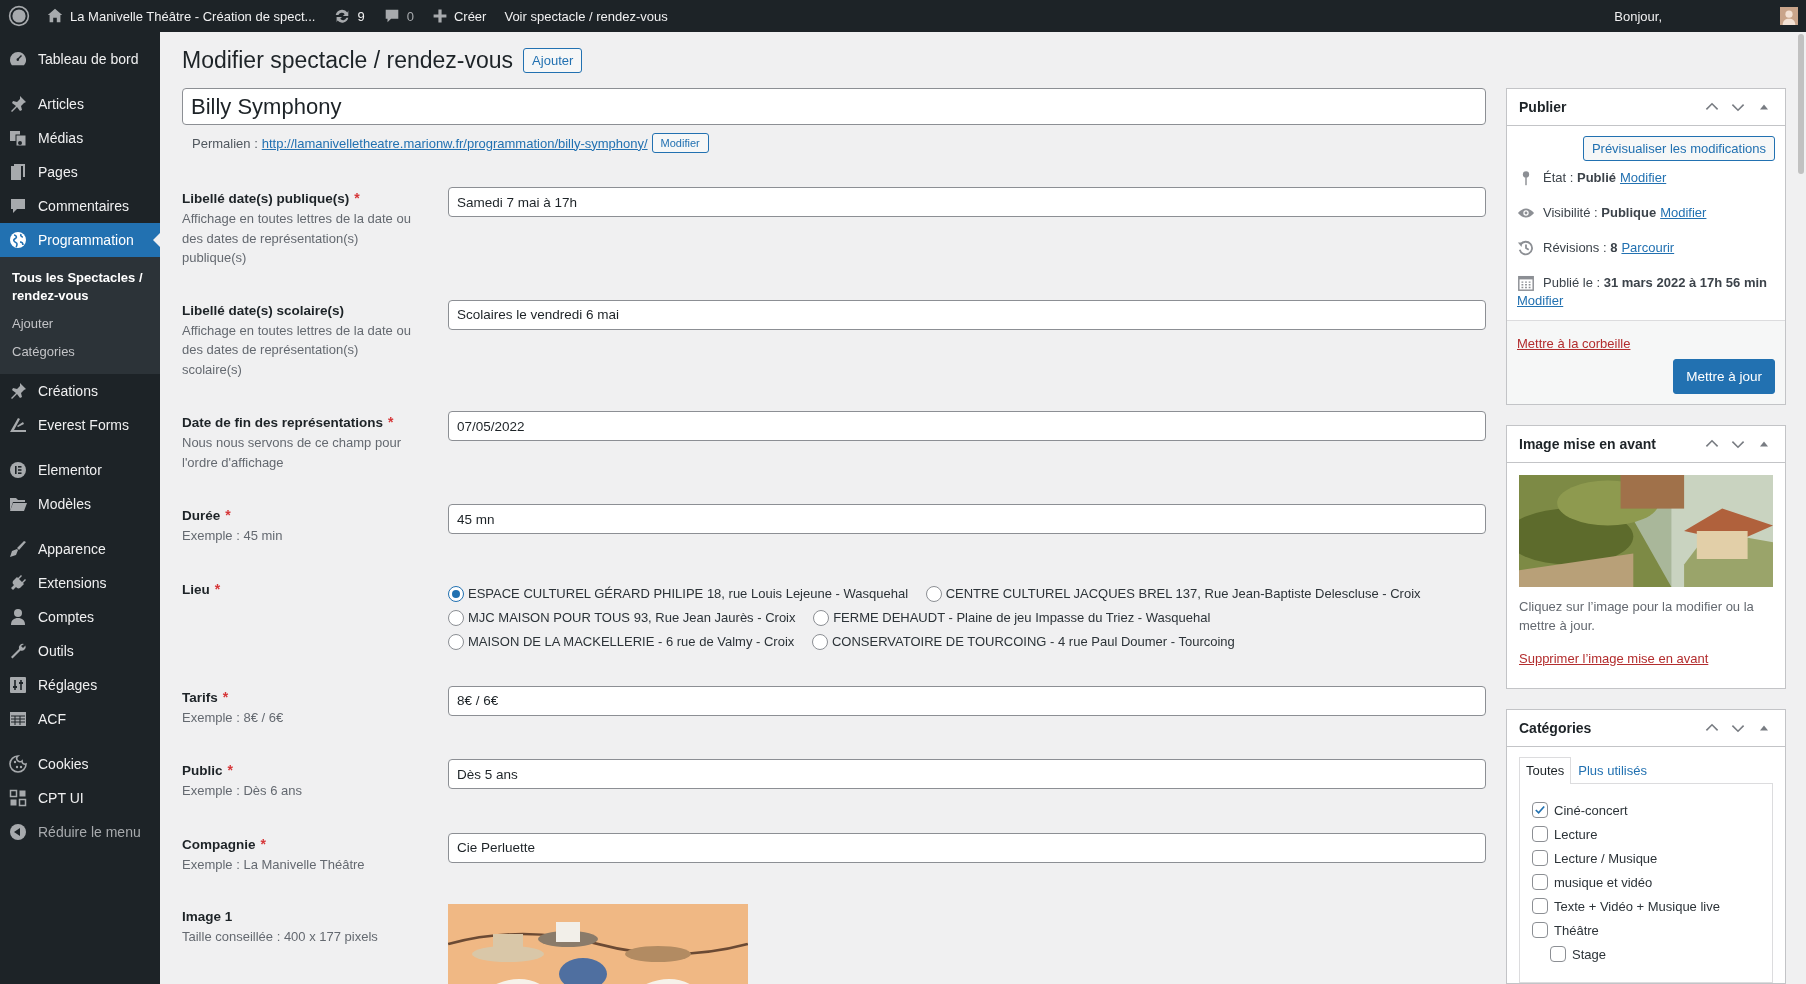 This screenshot has height=984, width=1806. What do you see at coordinates (80, 104) in the screenshot?
I see `menu-item: Articles` at bounding box center [80, 104].